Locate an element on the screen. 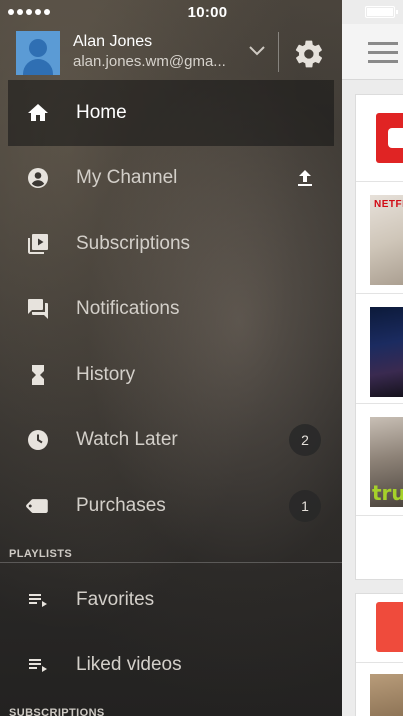 The height and width of the screenshot is (716, 403). person-icon is located at coordinates (38, 178).